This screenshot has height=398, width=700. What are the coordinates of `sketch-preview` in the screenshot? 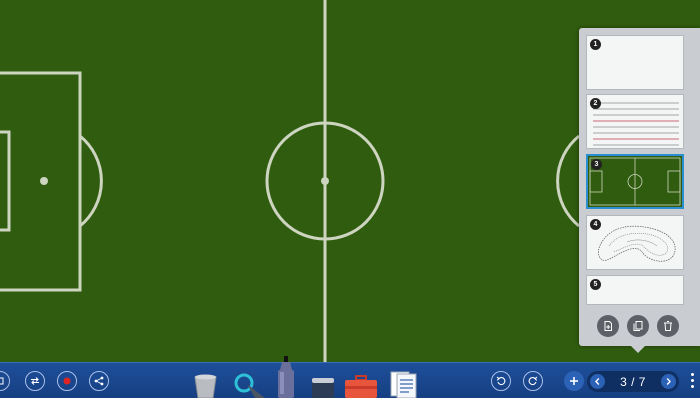 It's located at (637, 243).